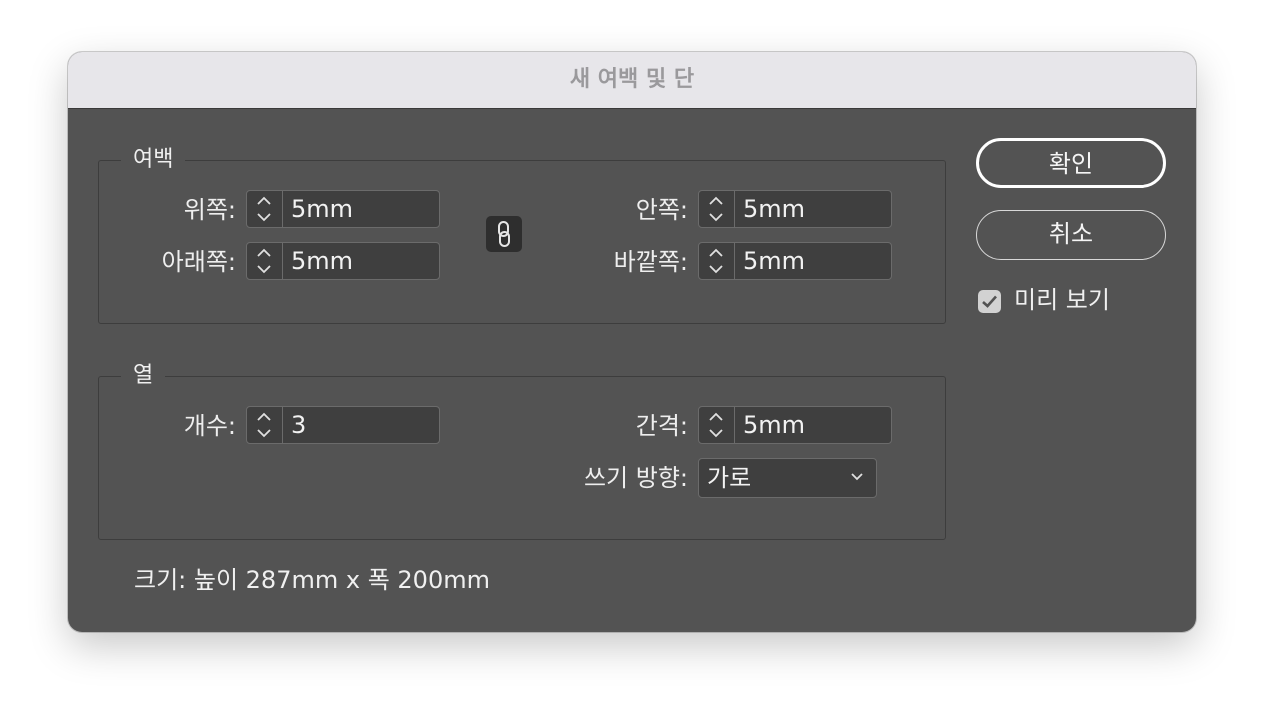 The width and height of the screenshot is (1264, 716). I want to click on gutter-value: 5mm, so click(774, 425).